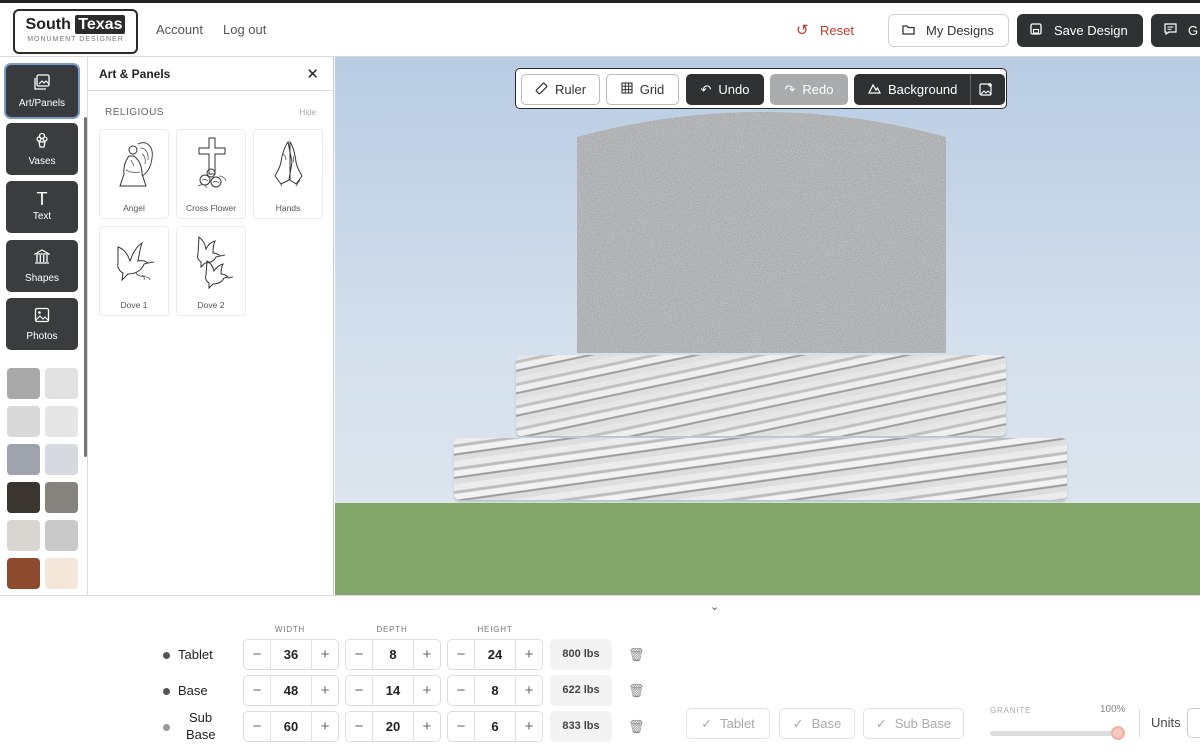 The height and width of the screenshot is (750, 1200). I want to click on stepper-value: 6, so click(495, 726).